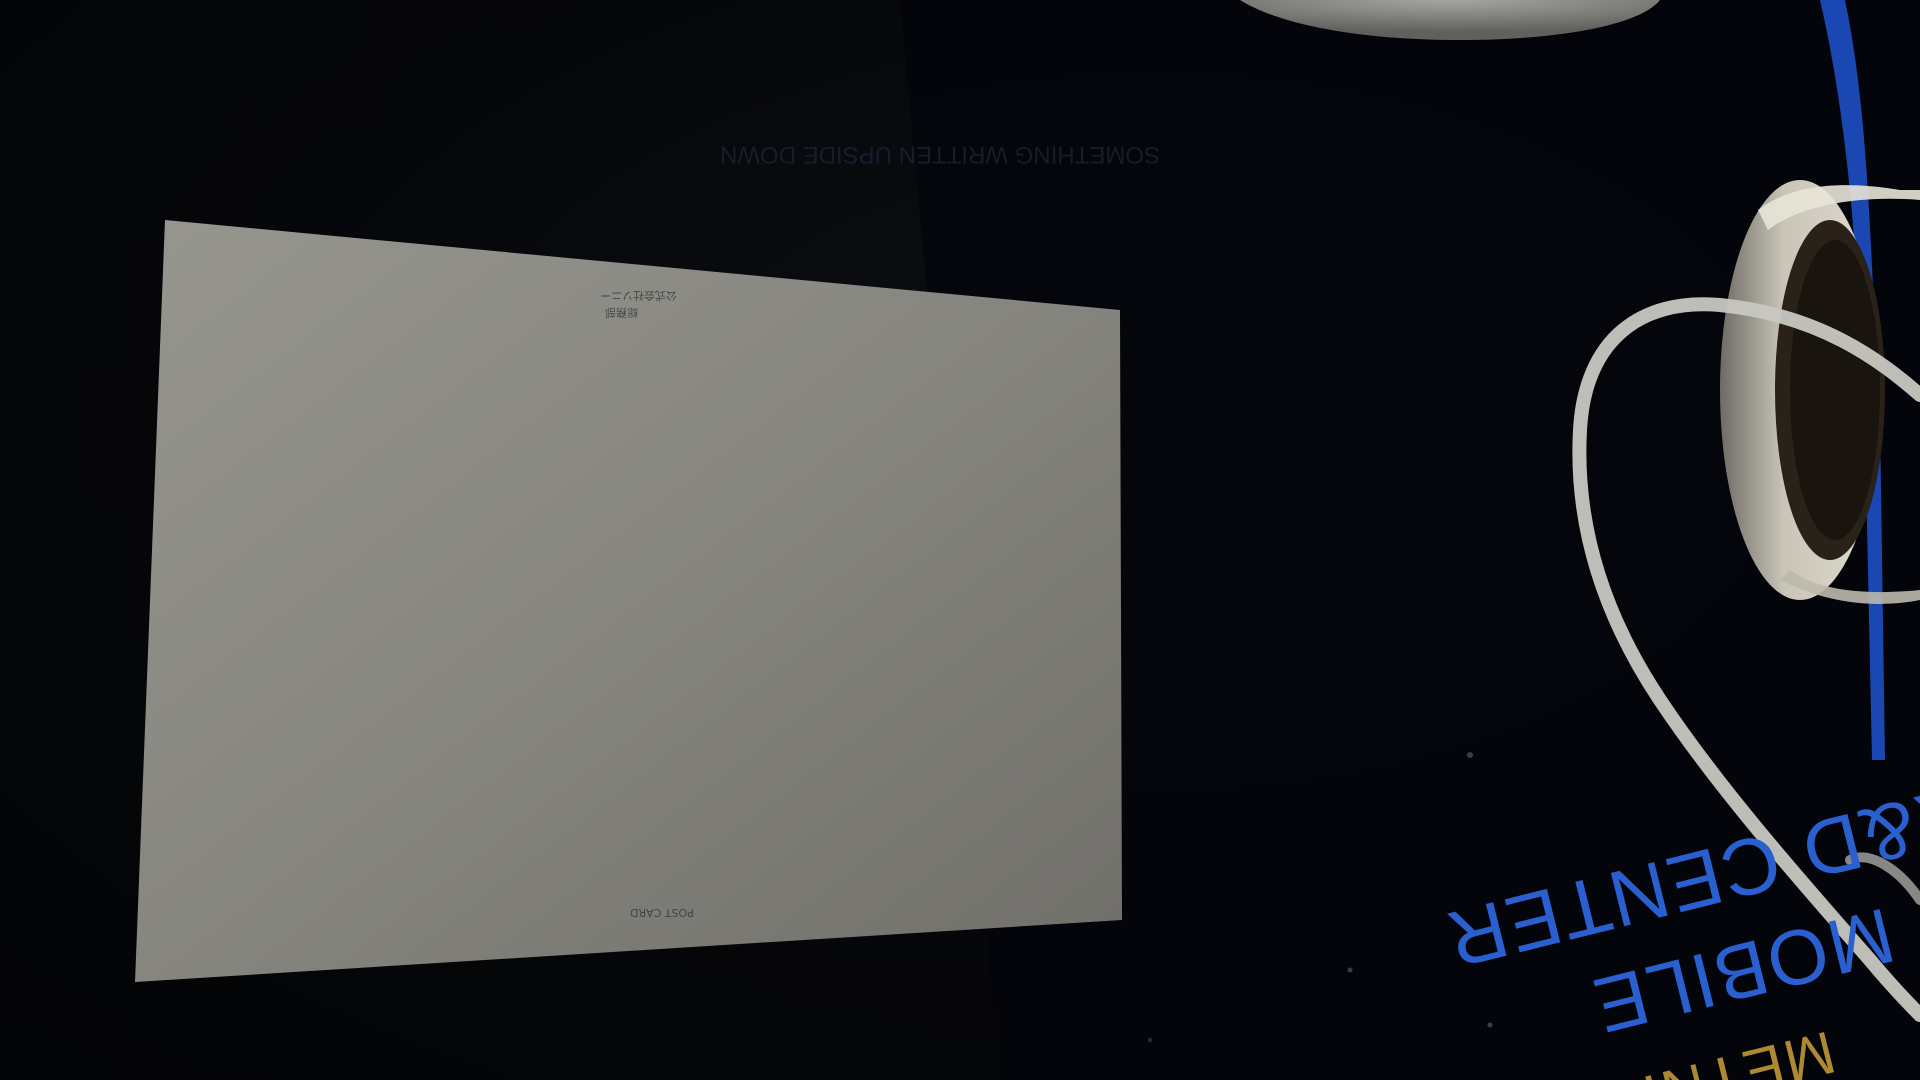  I want to click on card-address-line2: 総務部, so click(621, 312).